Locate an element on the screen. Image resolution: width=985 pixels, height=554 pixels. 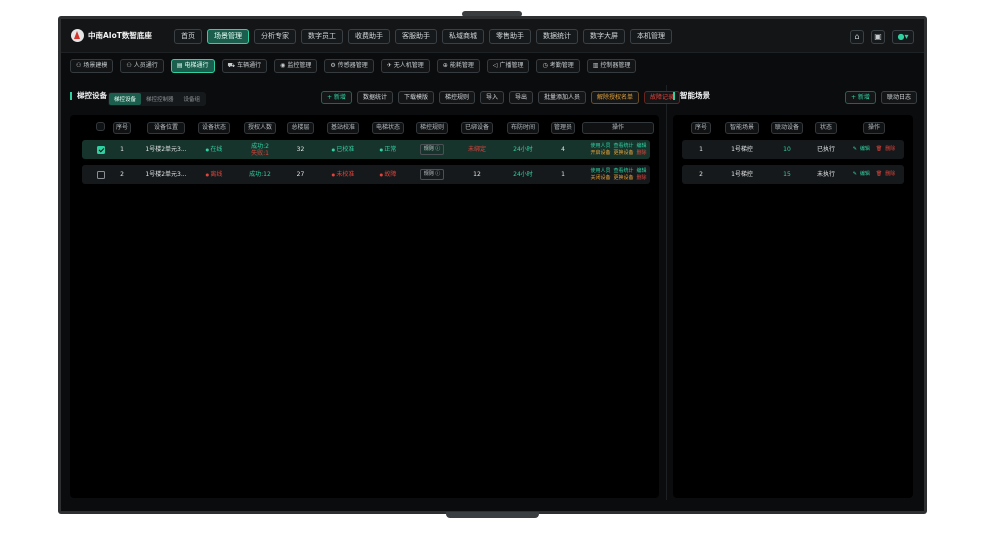
sub-nav-item: ▥ 控制器管理 is located at coordinates (611, 66).